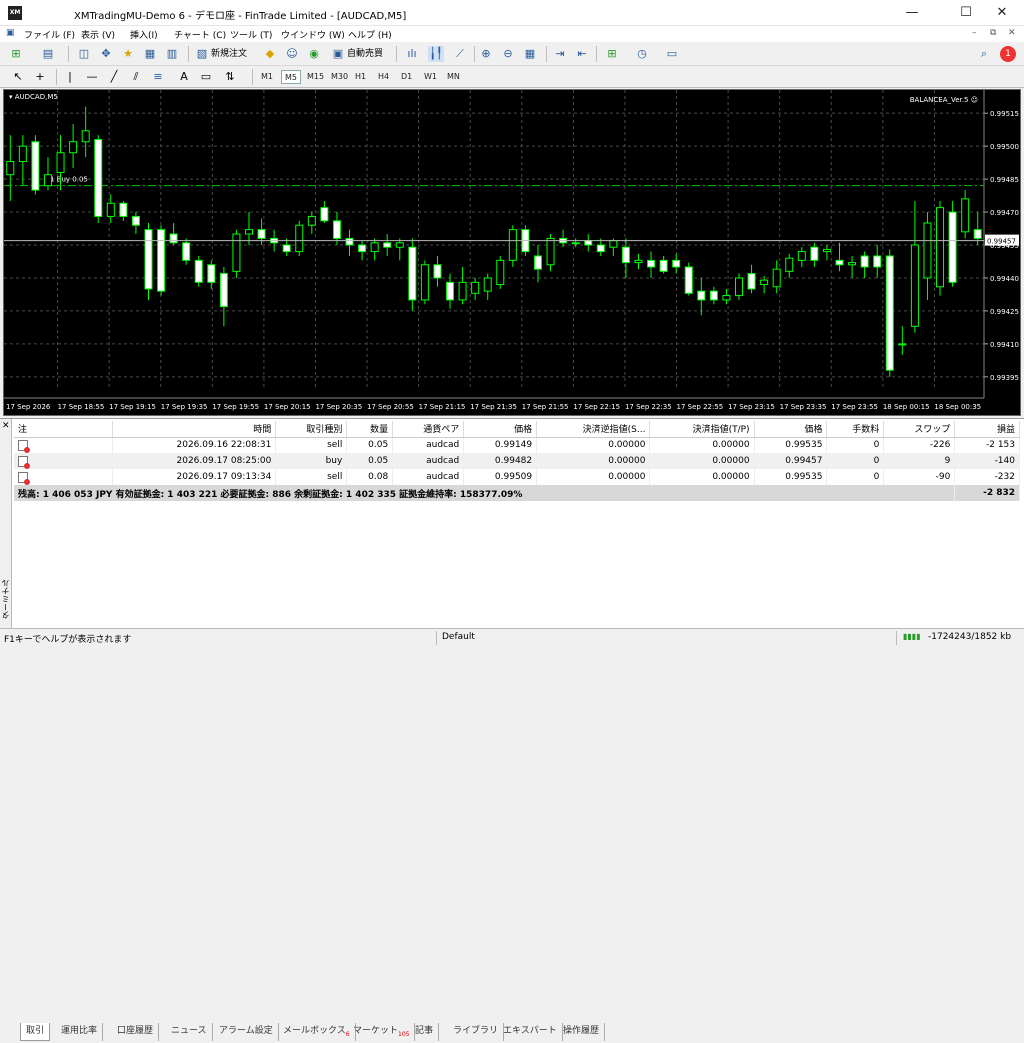 The image size is (1024, 1043). I want to click on notification-badge: 1, so click(1008, 54).